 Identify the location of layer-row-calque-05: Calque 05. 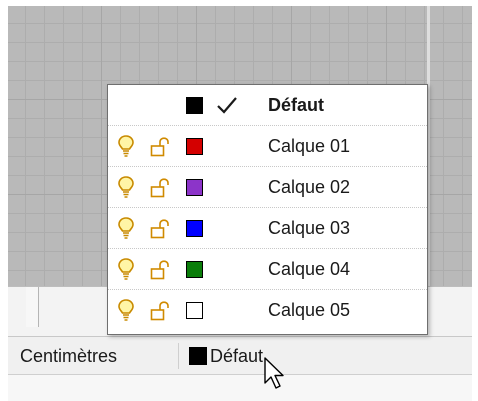
(267, 310).